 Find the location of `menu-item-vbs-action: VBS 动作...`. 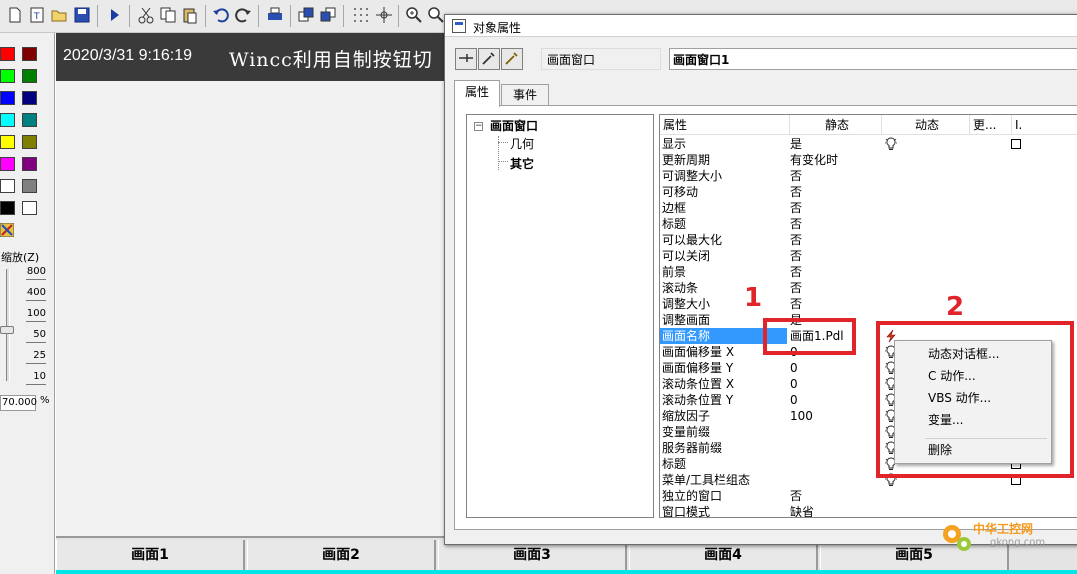

menu-item-vbs-action: VBS 动作... is located at coordinates (973, 398).